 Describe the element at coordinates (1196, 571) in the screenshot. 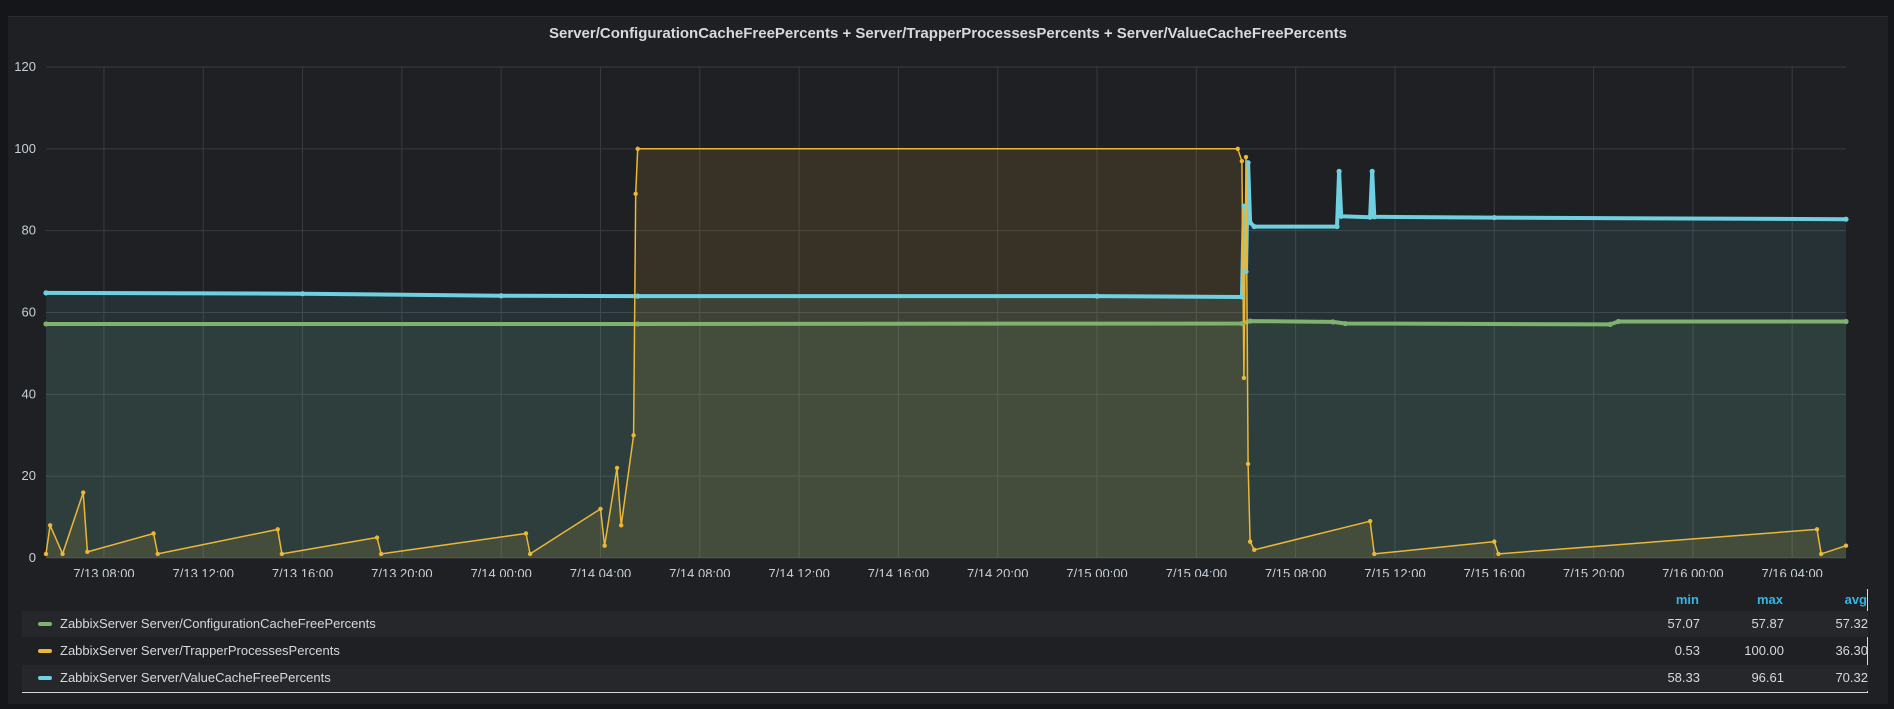

I see `x-tick-label: 7/15 04:00` at that location.